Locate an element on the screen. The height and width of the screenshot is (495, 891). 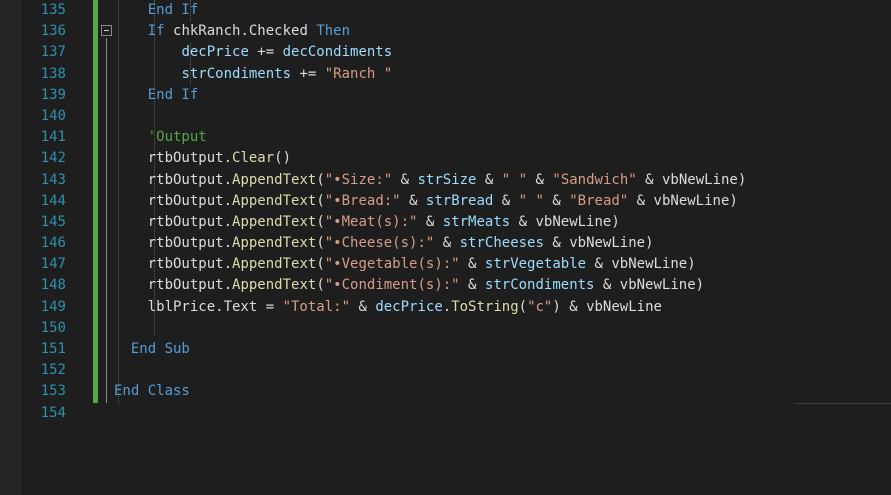
code-token: Then is located at coordinates (333, 31).